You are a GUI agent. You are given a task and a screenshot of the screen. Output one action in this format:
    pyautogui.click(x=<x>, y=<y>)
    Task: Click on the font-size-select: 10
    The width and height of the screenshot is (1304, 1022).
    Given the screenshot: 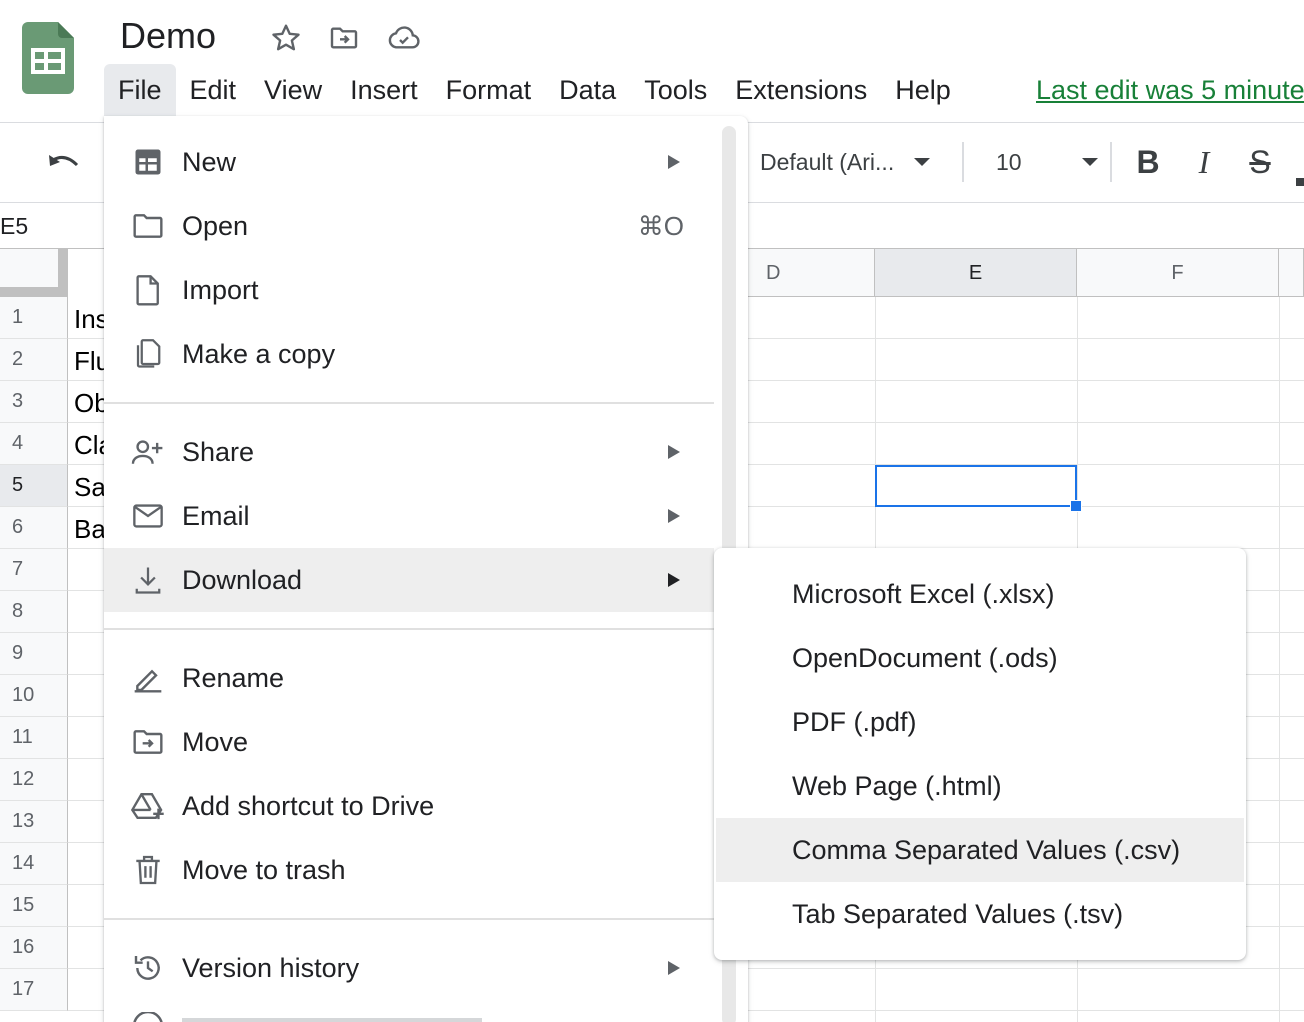 What is the action you would take?
    pyautogui.click(x=1047, y=162)
    